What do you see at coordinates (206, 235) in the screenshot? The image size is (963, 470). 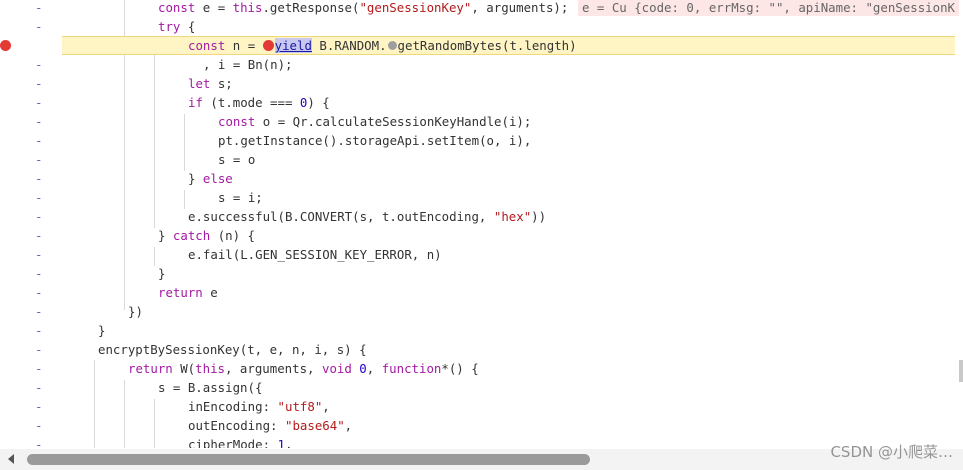 I see `code-text: } catch (n) {` at bounding box center [206, 235].